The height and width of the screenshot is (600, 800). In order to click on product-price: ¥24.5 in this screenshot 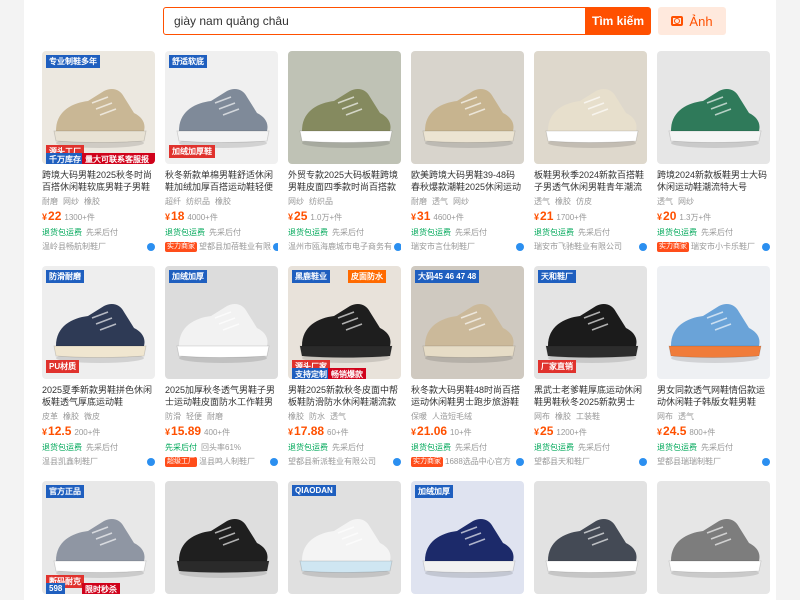, I will do `click(671, 431)`.